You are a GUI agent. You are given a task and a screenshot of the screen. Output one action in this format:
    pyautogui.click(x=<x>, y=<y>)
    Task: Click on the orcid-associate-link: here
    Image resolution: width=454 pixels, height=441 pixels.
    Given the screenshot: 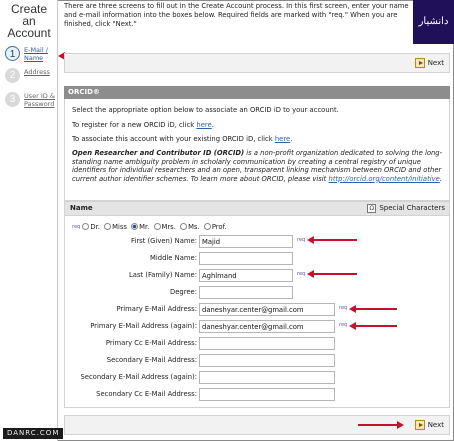 What is the action you would take?
    pyautogui.click(x=282, y=139)
    